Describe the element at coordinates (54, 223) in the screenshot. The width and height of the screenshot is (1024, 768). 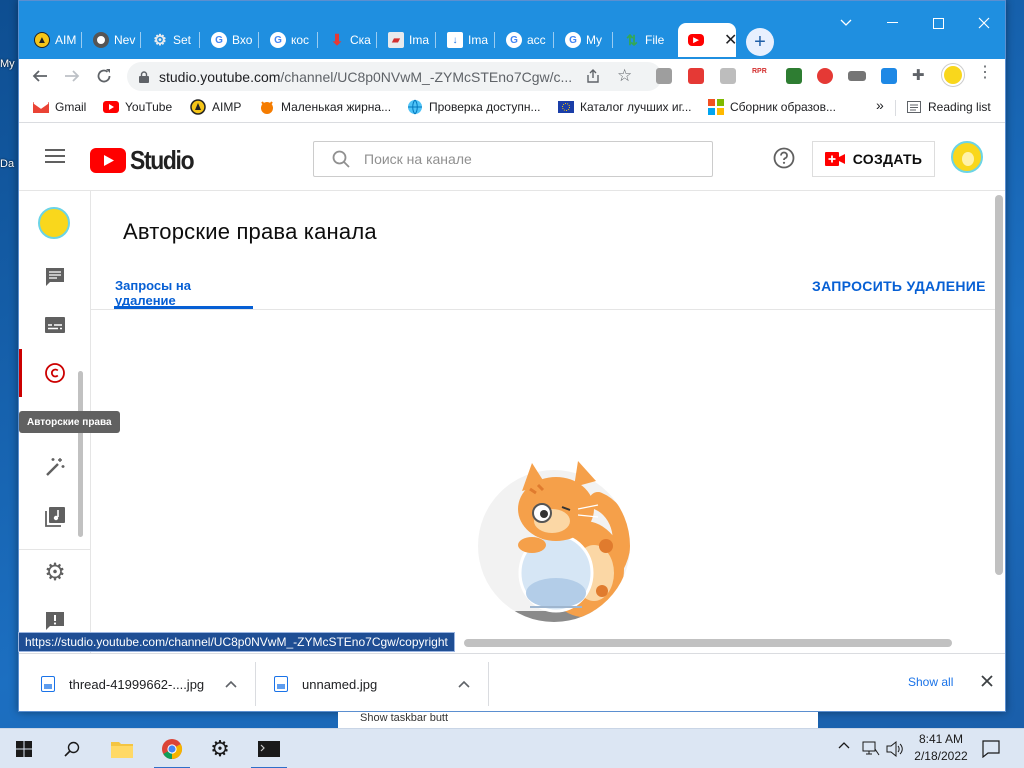
I see `channel-avatar` at that location.